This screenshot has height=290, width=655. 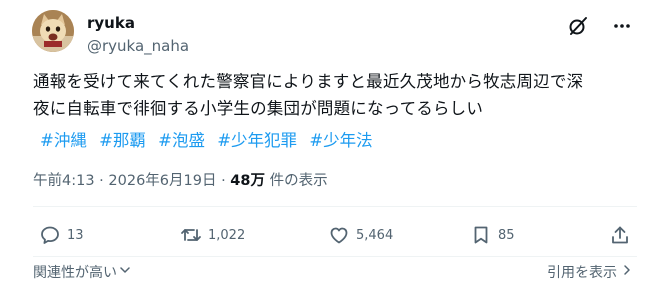 I want to click on post-meta: 午前4:13 · 2026年6月19日 · 48万 件の表示, so click(x=180, y=181).